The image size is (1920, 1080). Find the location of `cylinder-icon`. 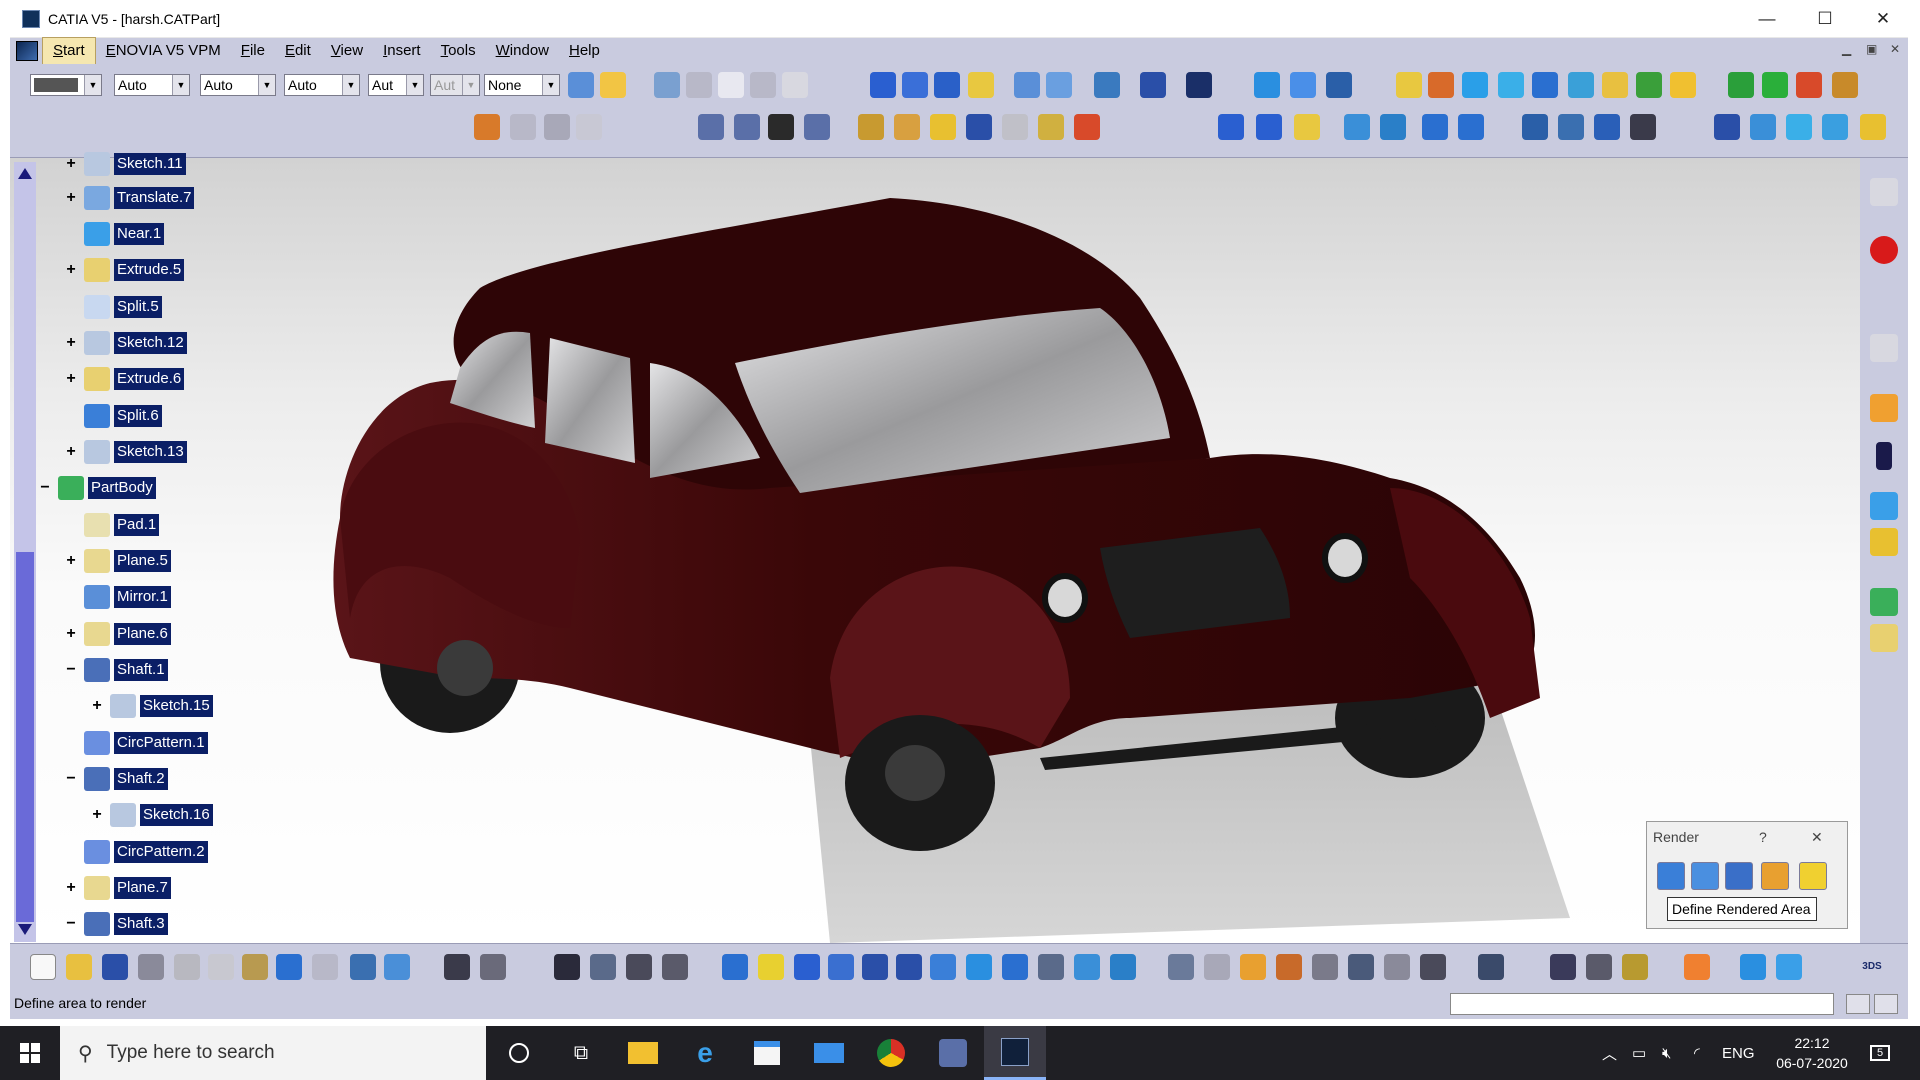

cylinder-icon is located at coordinates (1511, 85).